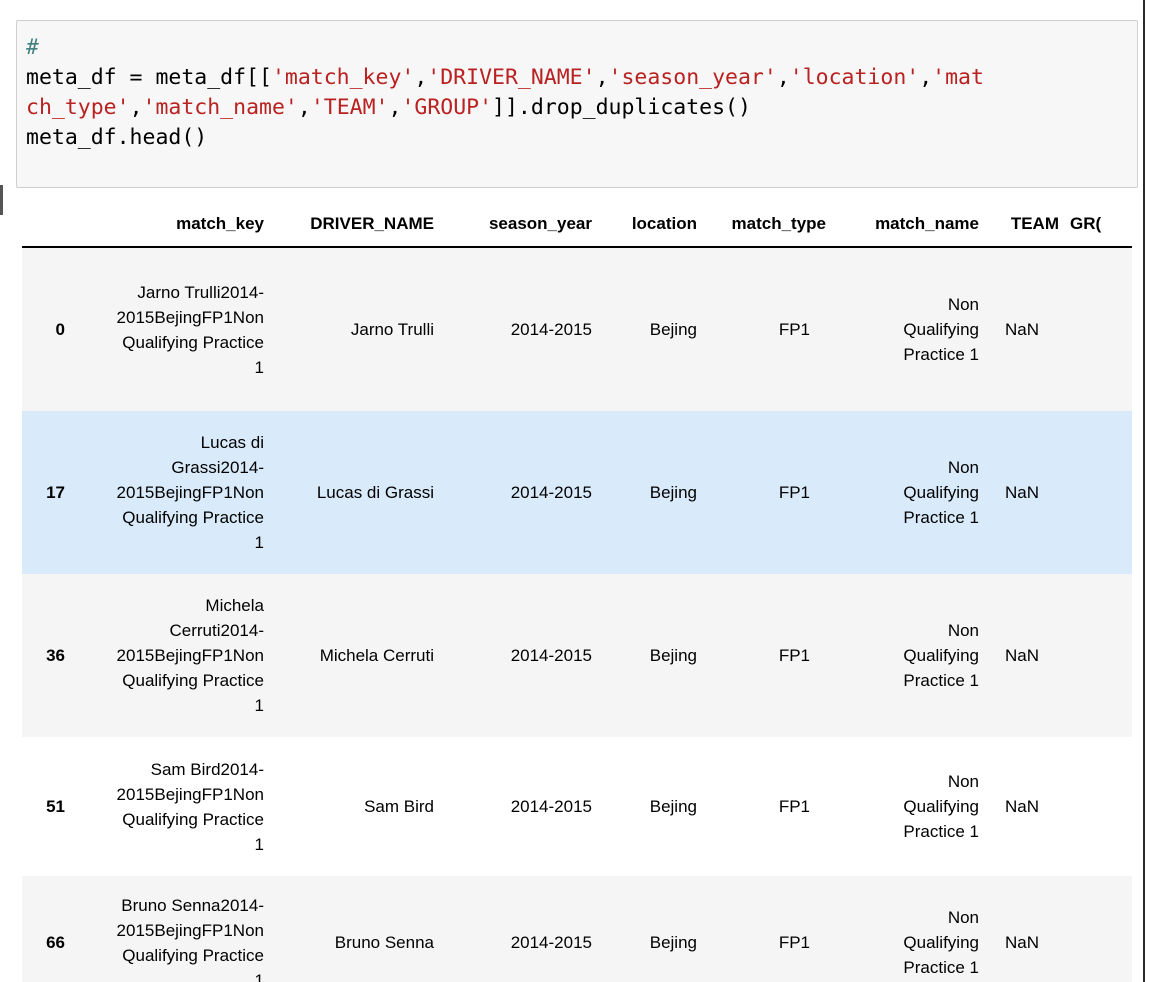 This screenshot has height=982, width=1150. What do you see at coordinates (1144, 491) in the screenshot?
I see `notebook-right-border` at bounding box center [1144, 491].